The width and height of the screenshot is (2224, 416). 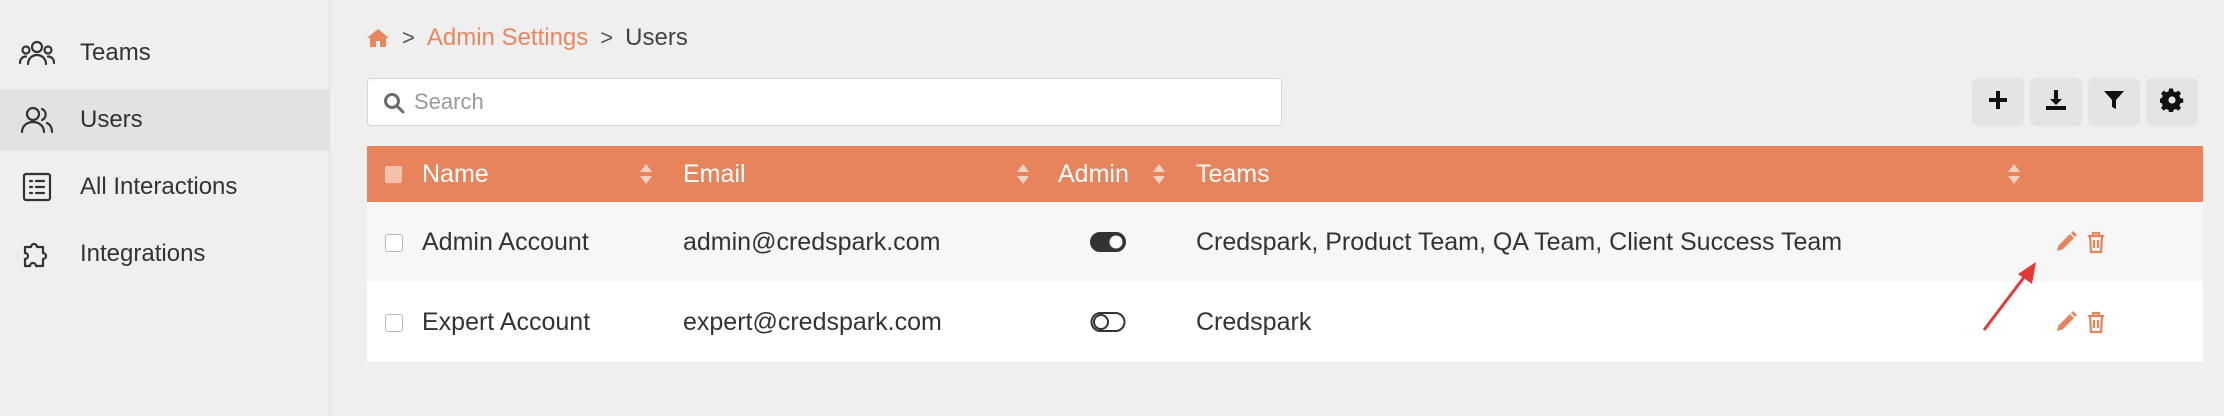 What do you see at coordinates (507, 38) in the screenshot?
I see `breadcrumb-admin-settings: Admin Settings` at bounding box center [507, 38].